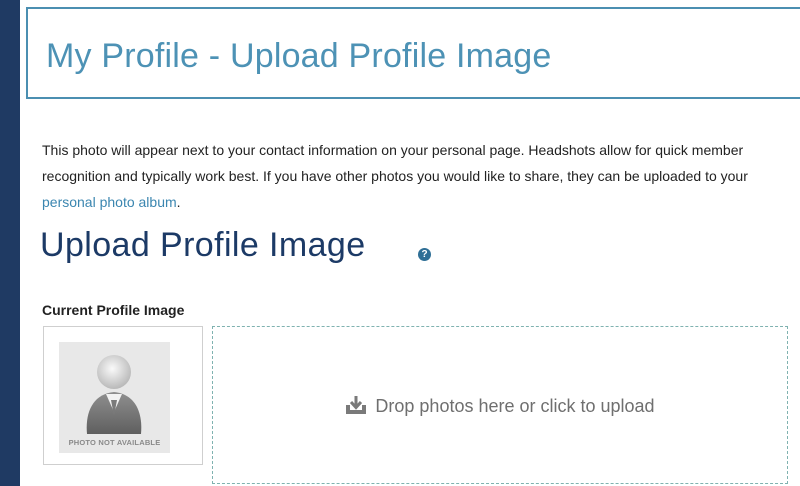 The image size is (800, 486). Describe the element at coordinates (178, 202) in the screenshot. I see `intro-text-end: .` at that location.